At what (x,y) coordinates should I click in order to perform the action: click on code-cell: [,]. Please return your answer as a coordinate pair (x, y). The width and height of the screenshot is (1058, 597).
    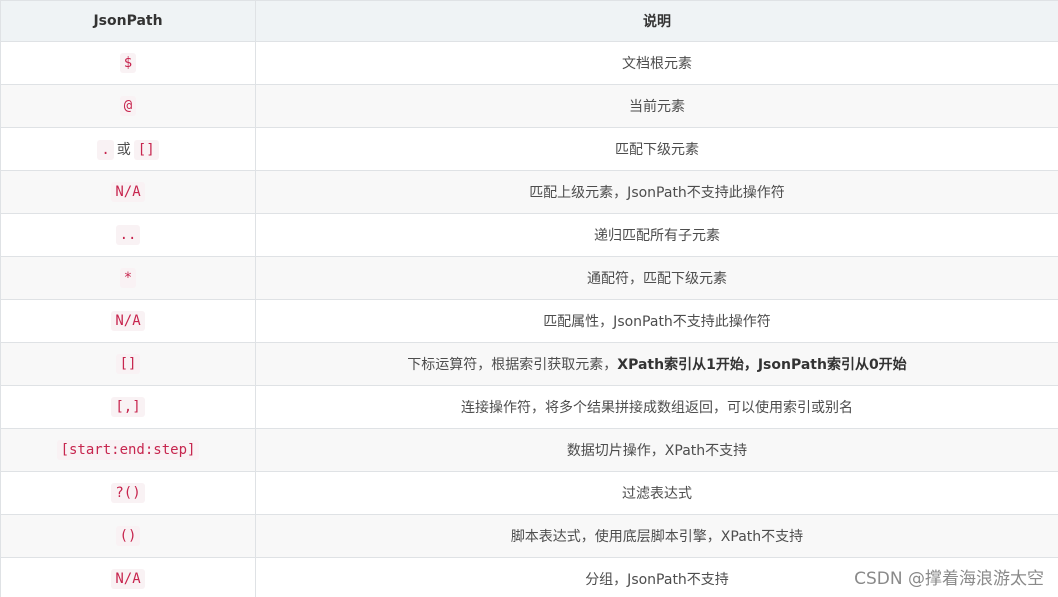
    Looking at the image, I should click on (128, 407).